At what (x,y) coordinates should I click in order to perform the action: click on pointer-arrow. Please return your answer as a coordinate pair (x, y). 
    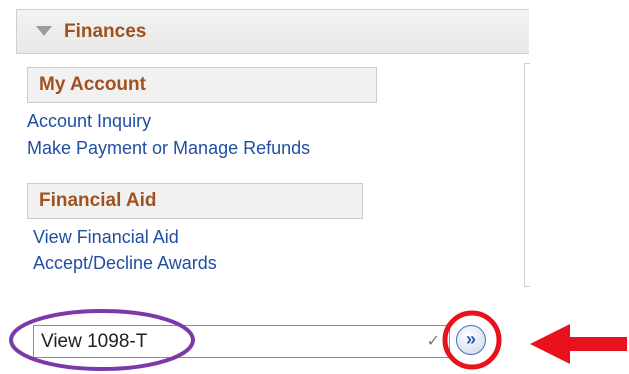
    Looking at the image, I should click on (578, 344).